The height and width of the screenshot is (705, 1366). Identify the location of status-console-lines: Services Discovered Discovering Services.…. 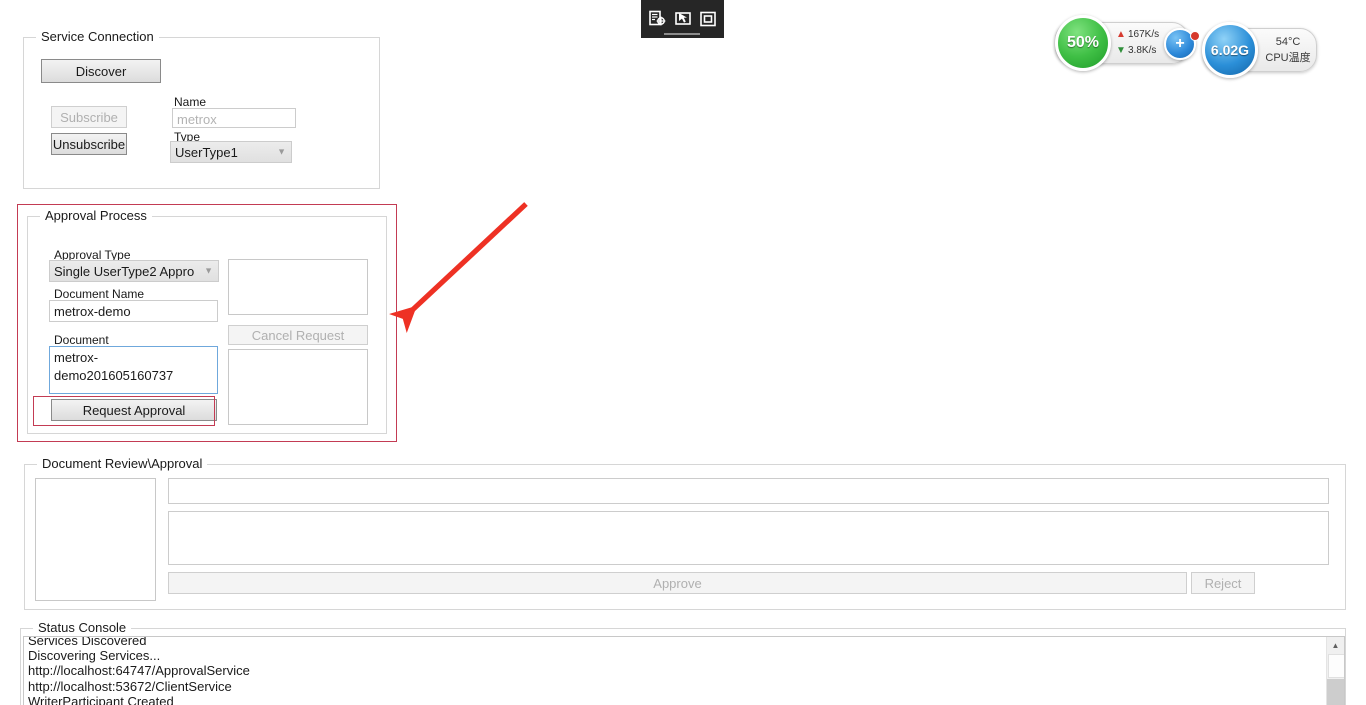
(675, 671).